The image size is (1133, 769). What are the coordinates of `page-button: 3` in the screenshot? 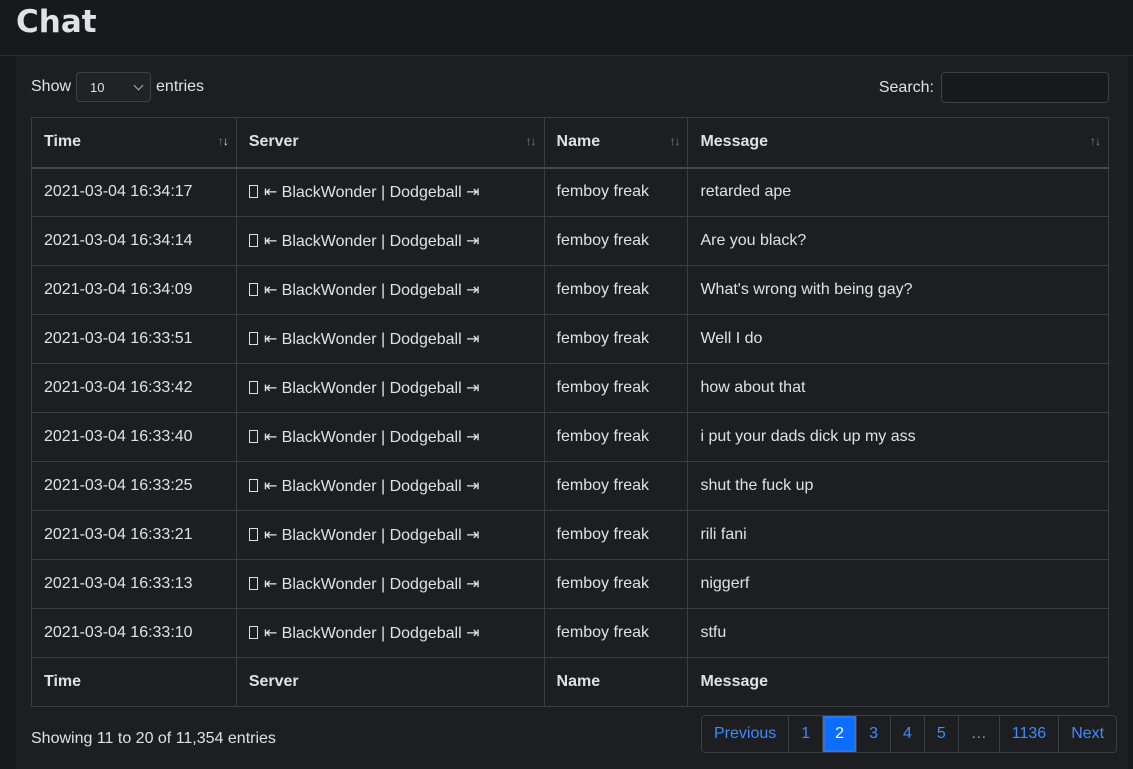 It's located at (874, 734).